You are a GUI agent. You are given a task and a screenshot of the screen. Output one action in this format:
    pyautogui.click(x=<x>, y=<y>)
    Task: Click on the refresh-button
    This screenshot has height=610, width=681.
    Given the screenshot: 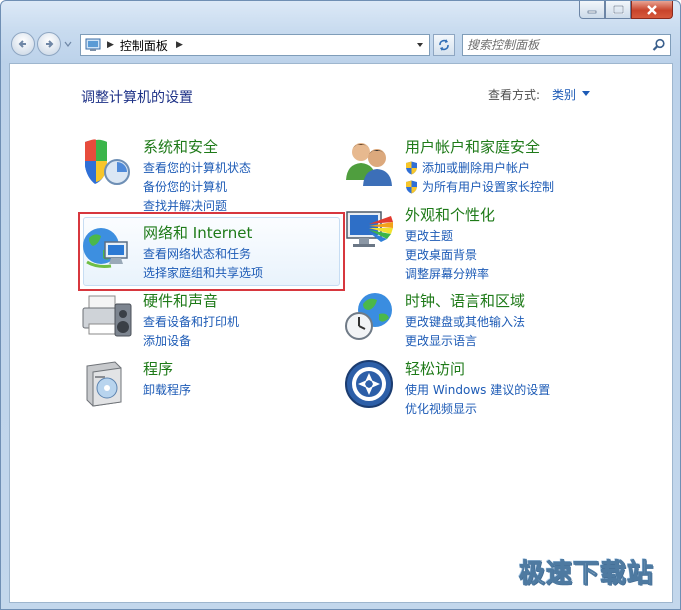 What is the action you would take?
    pyautogui.click(x=444, y=45)
    